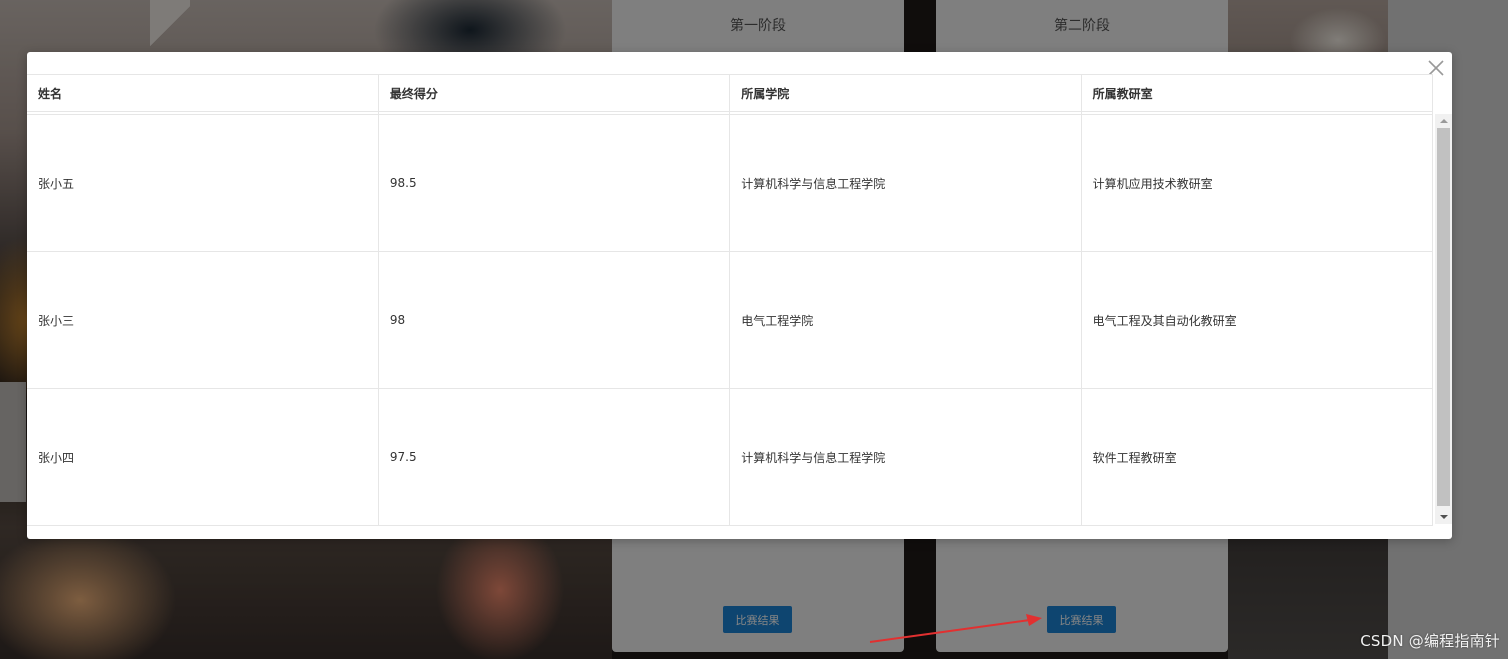 Image resolution: width=1508 pixels, height=659 pixels. I want to click on cell-score: 98.5, so click(554, 183).